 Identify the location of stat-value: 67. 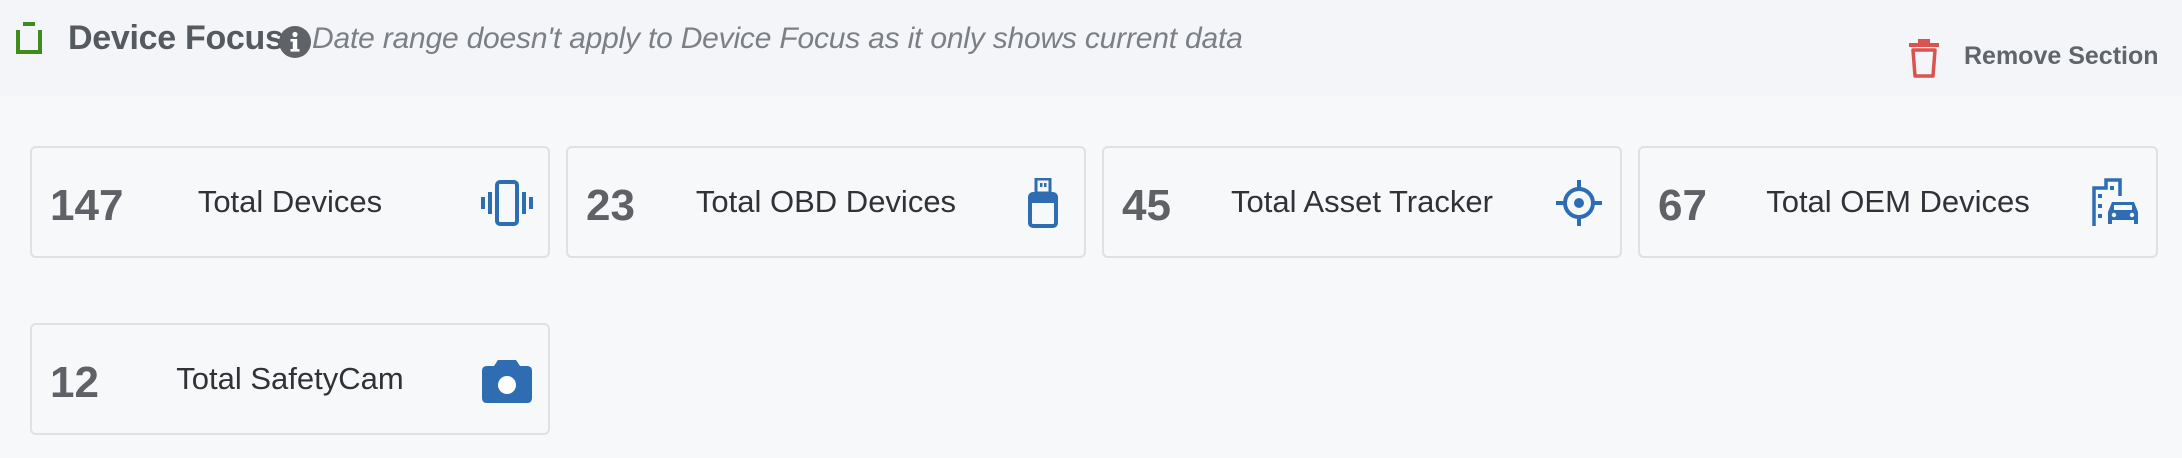
(1682, 205).